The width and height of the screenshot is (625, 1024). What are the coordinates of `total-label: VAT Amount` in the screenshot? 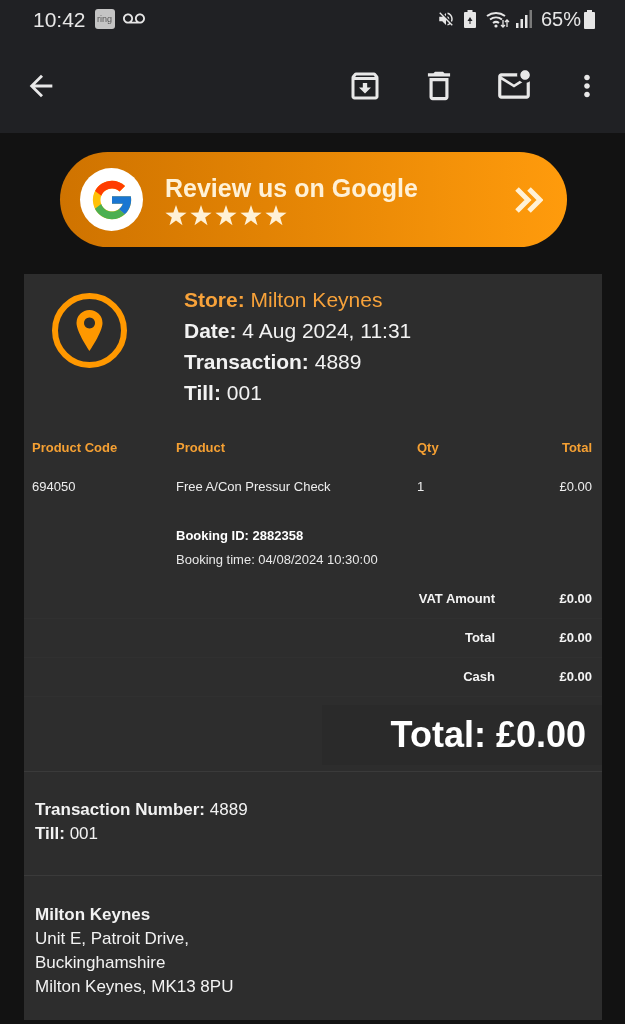 It's located at (456, 599).